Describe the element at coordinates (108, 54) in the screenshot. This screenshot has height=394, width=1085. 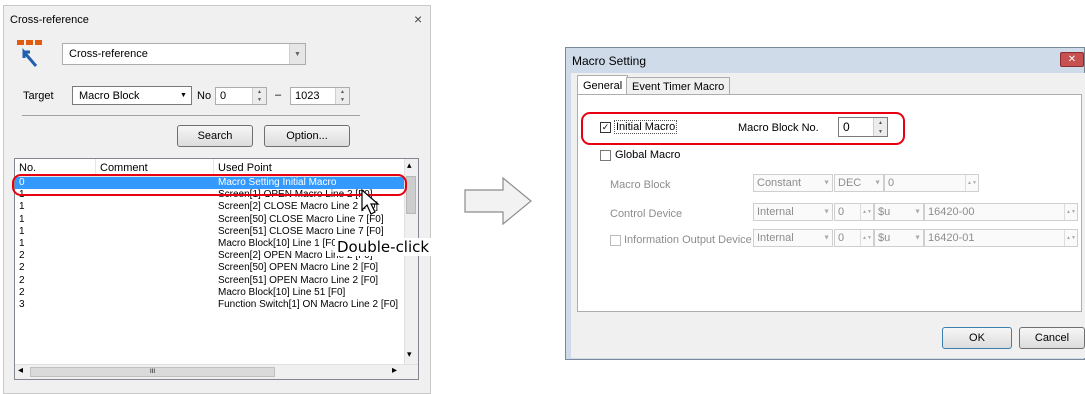
I see `source-combo-value: Cross-reference` at that location.